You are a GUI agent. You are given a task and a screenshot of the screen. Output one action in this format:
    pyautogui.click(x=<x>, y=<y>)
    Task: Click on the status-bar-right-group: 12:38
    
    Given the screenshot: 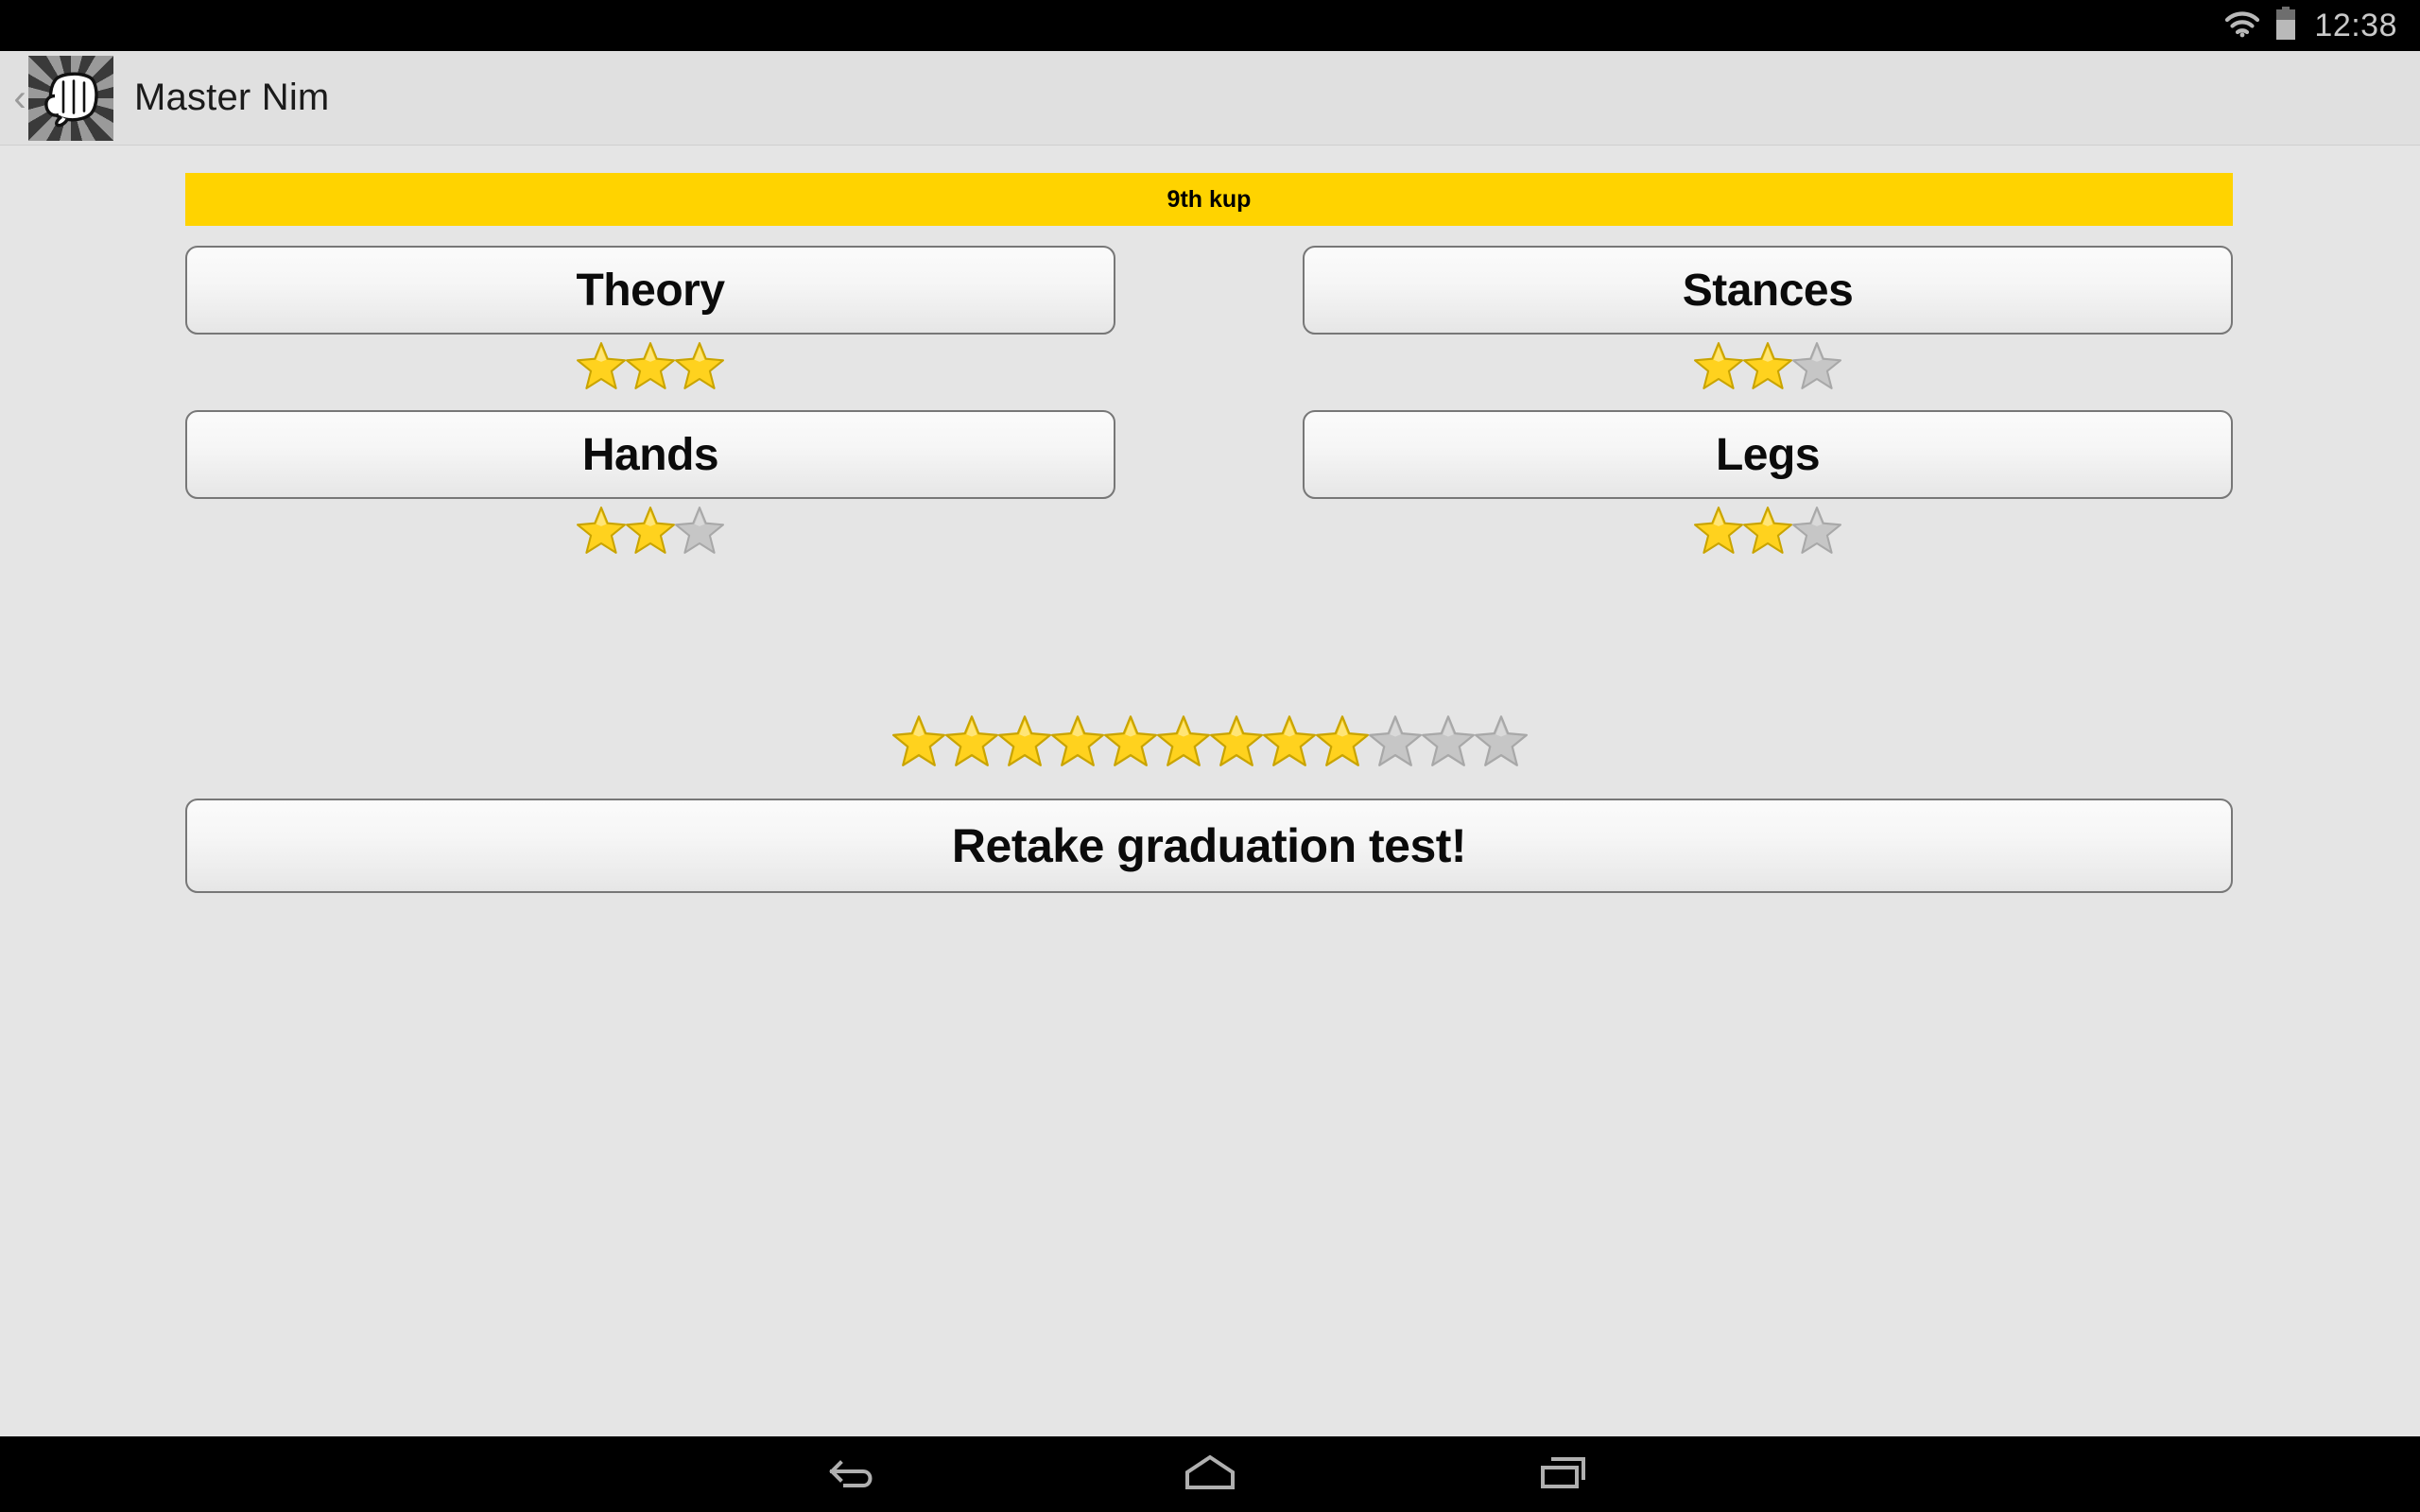 What is the action you would take?
    pyautogui.click(x=2310, y=25)
    